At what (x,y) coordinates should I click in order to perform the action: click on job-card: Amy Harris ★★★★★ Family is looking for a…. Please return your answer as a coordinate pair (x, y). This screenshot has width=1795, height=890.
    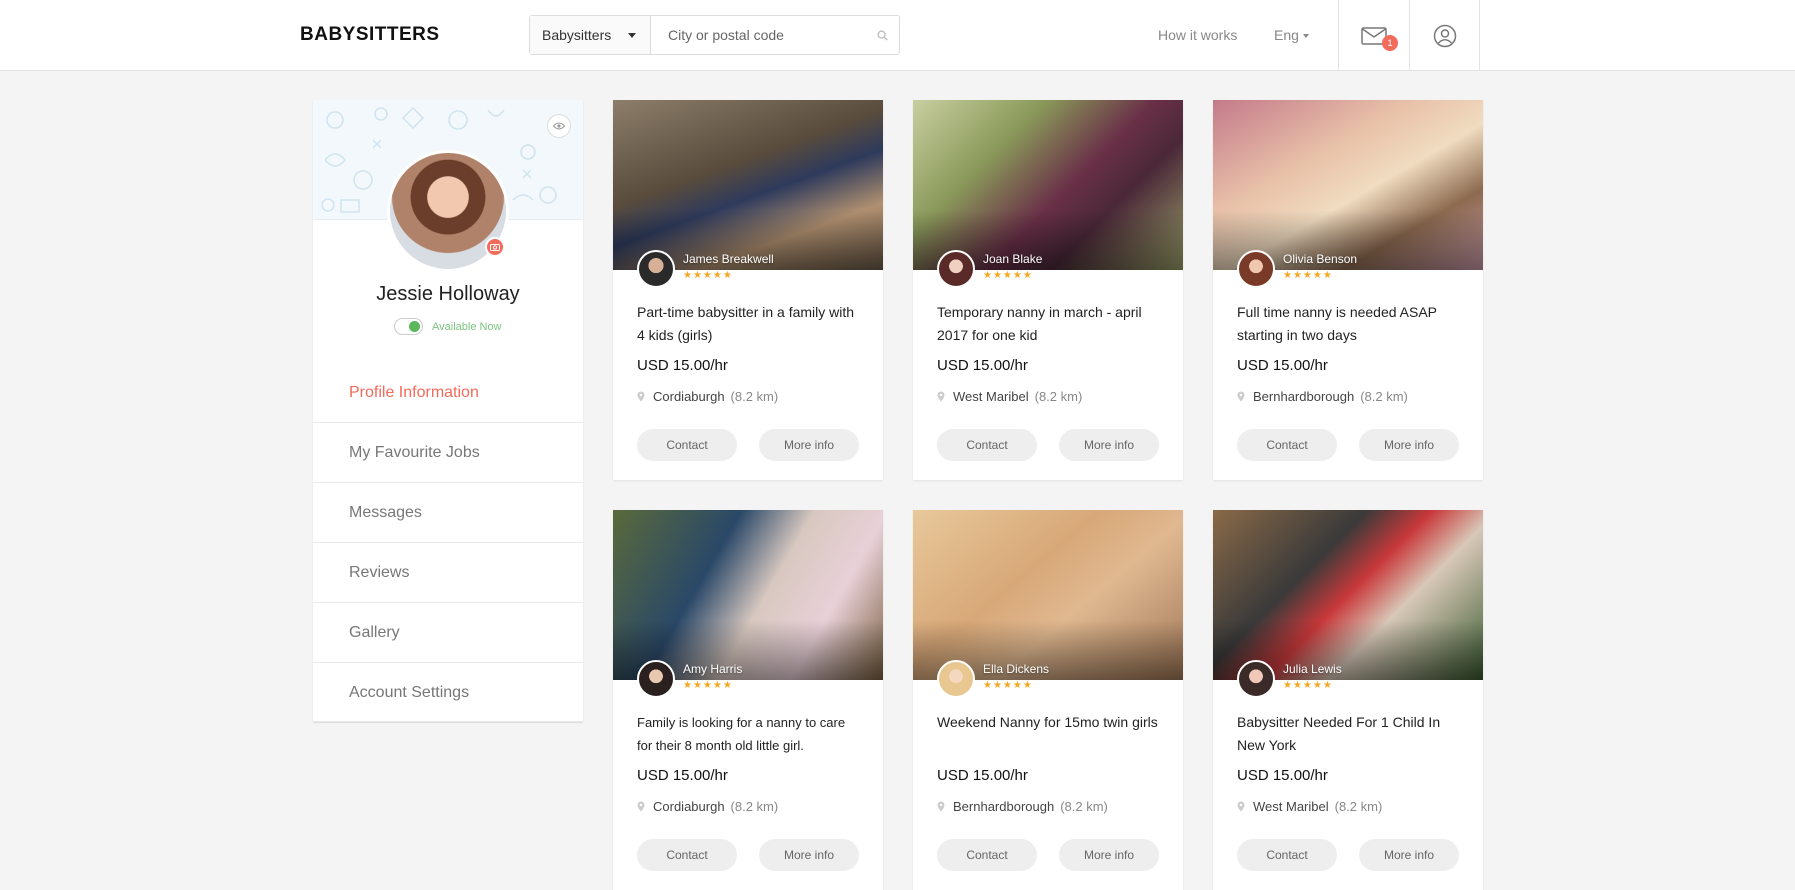
    Looking at the image, I should click on (748, 700).